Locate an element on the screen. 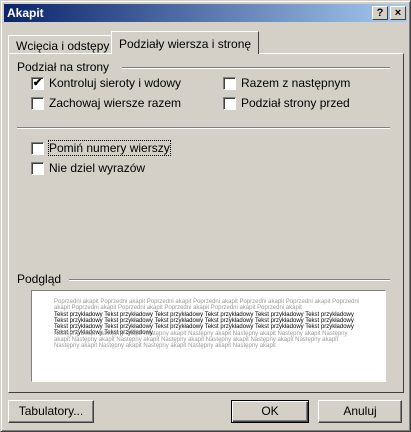  page-break-before-checkbox: Podział strony przed is located at coordinates (286, 103).